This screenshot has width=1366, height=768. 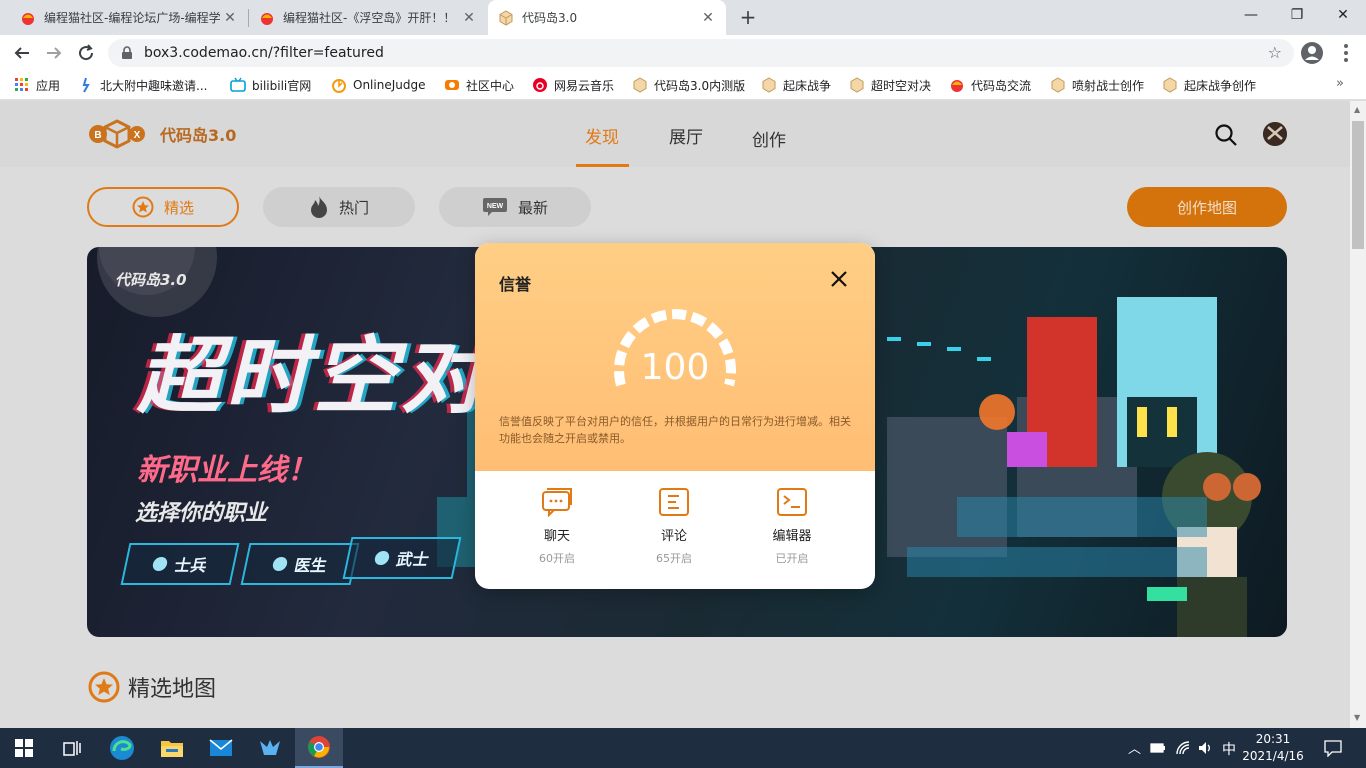 I want to click on edge-browser-icon, so click(x=122, y=748).